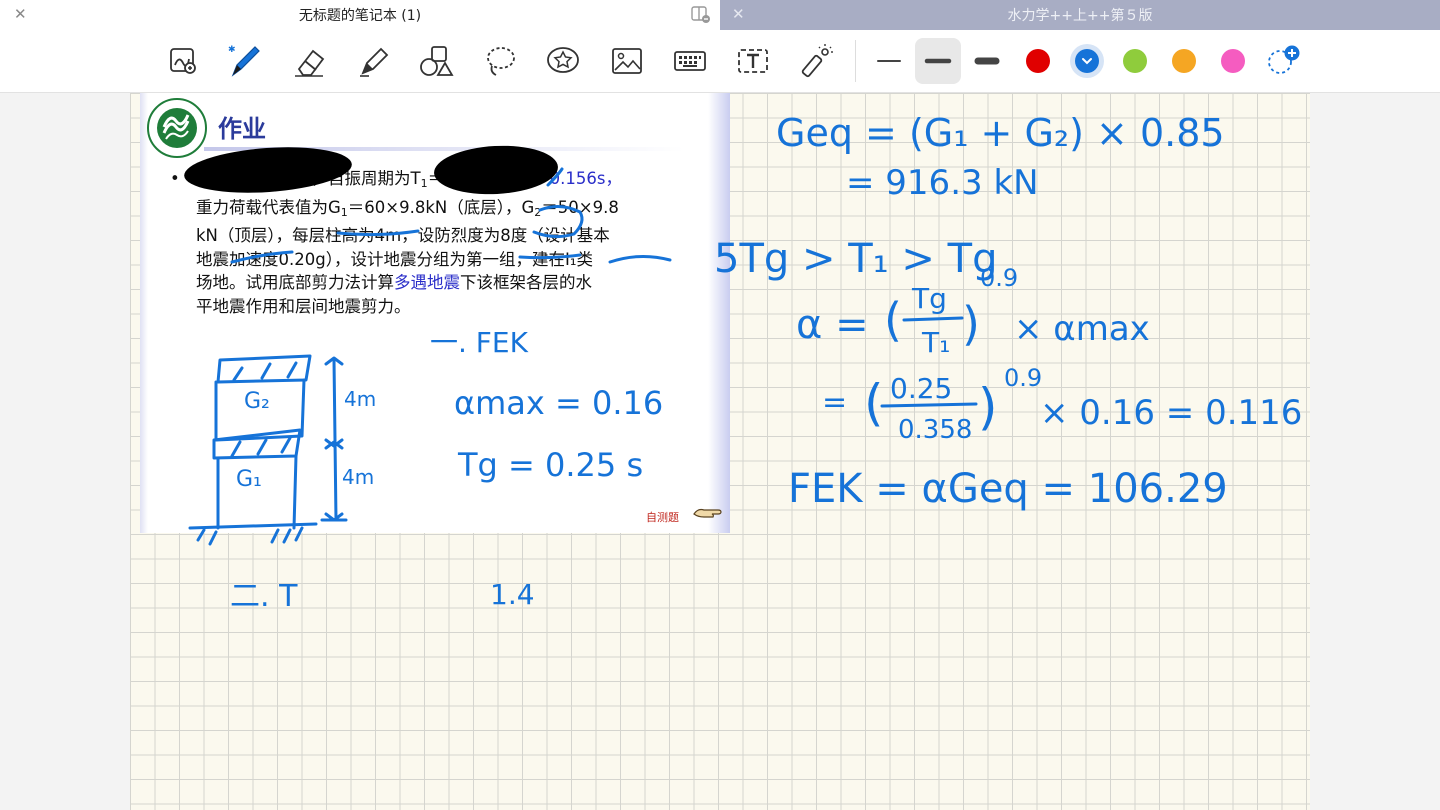 Image resolution: width=1440 pixels, height=810 pixels. What do you see at coordinates (1184, 61) in the screenshot?
I see `color-orange` at bounding box center [1184, 61].